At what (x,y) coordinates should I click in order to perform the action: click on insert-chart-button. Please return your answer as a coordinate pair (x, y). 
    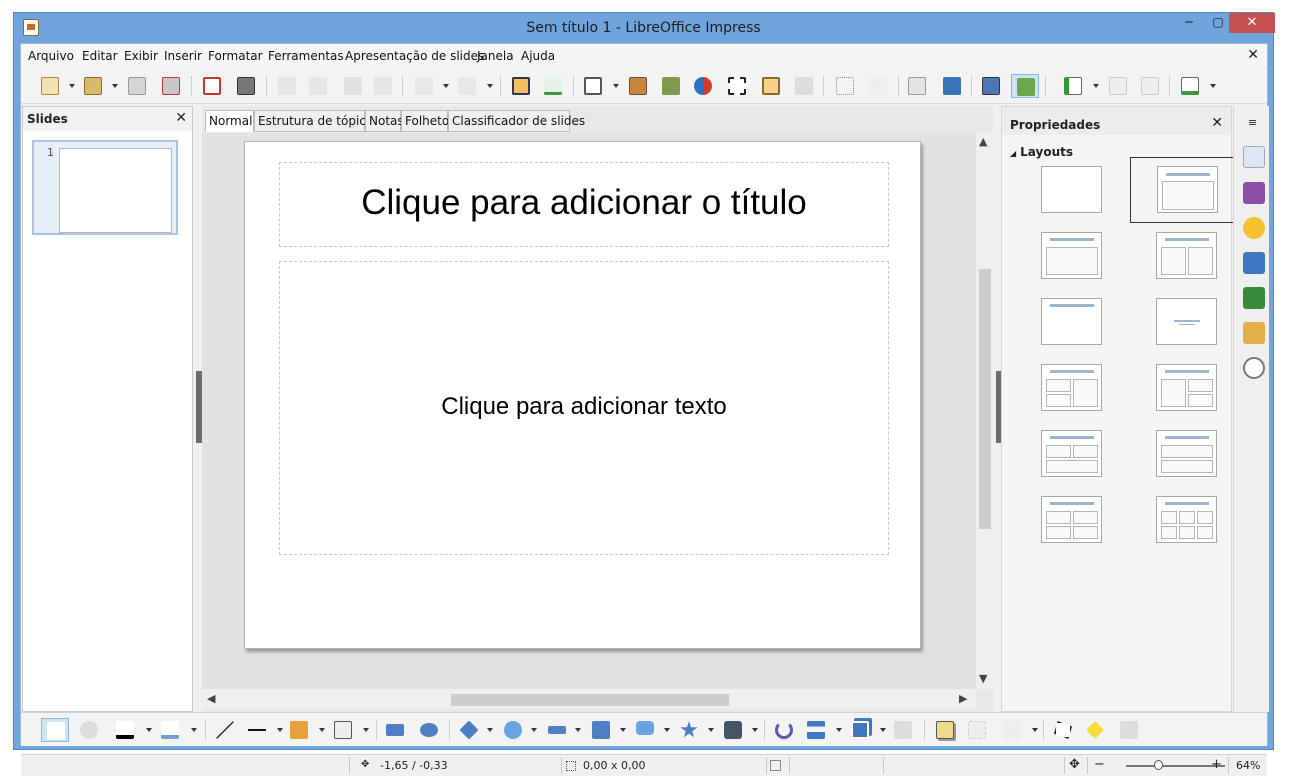
    Looking at the image, I should click on (703, 86).